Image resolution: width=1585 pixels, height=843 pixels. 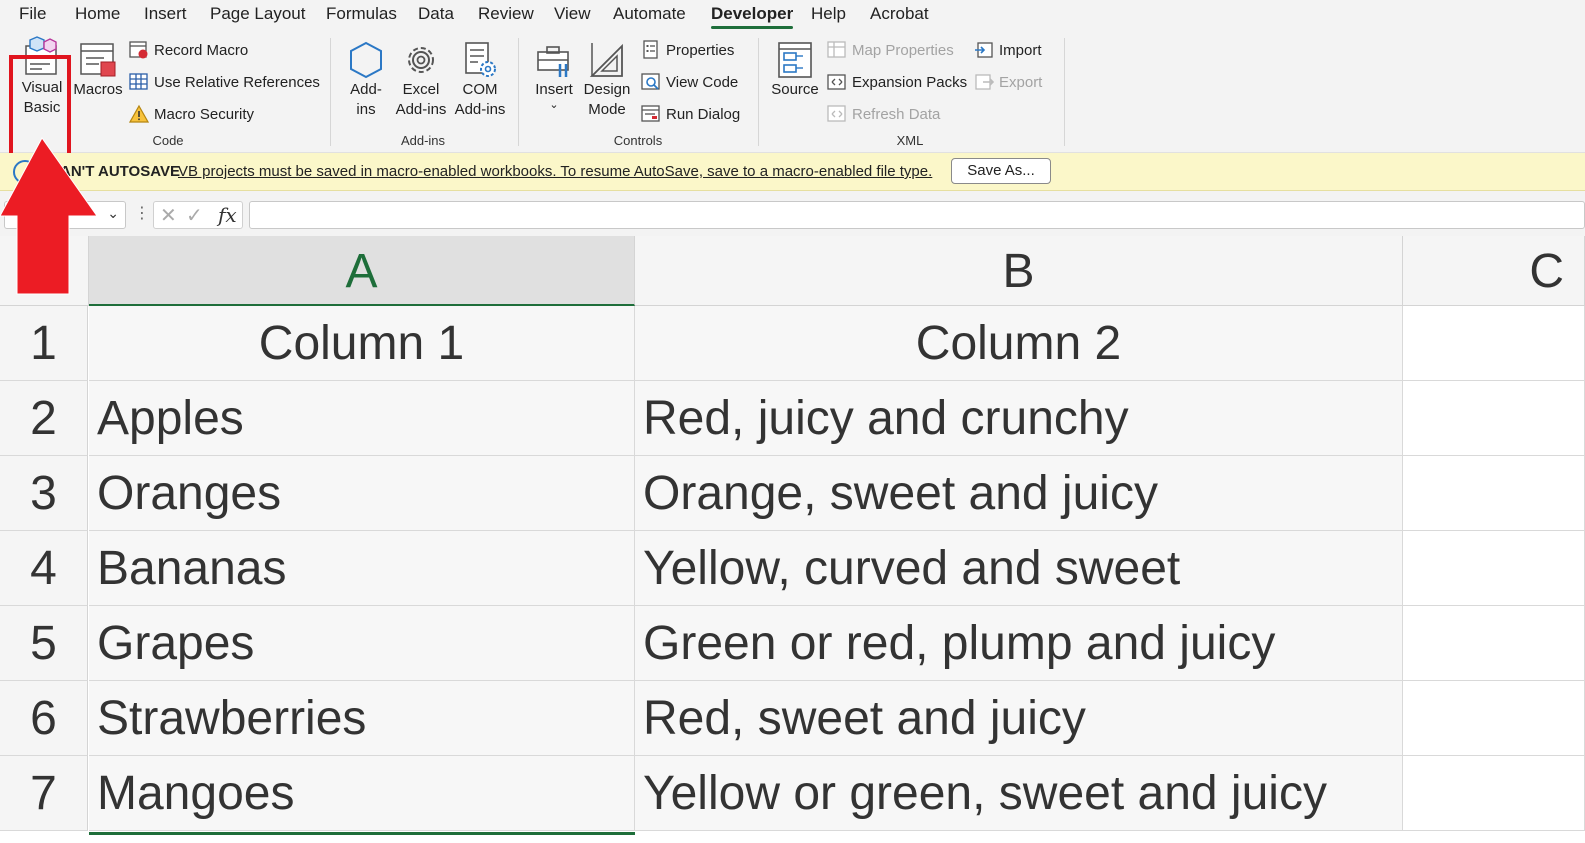 I want to click on cell-b5: Green or red, plump and juicy, so click(x=1019, y=643).